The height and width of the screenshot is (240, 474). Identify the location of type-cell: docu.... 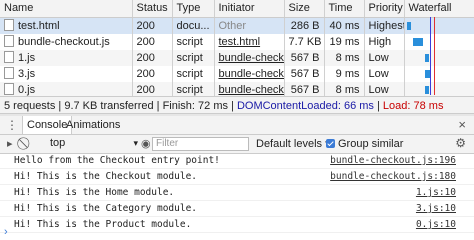
(193, 25).